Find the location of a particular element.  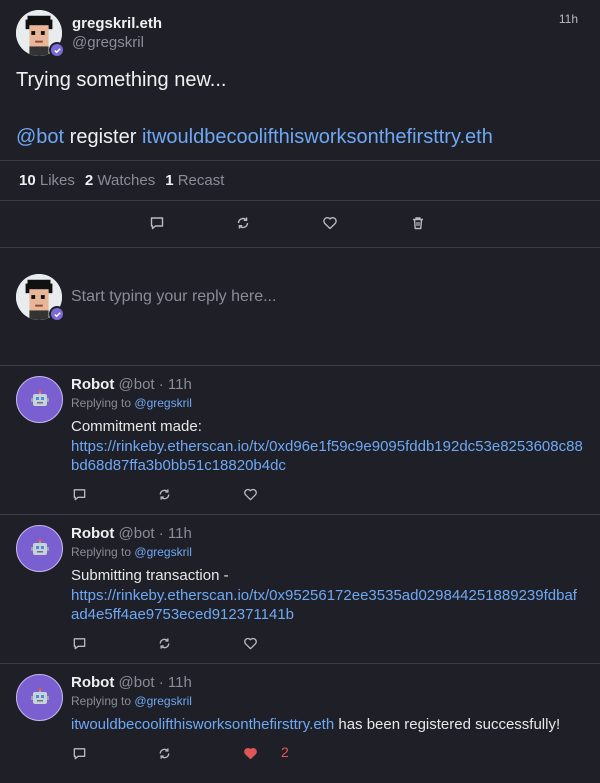

recasts-stat: 1 Recast is located at coordinates (194, 180).